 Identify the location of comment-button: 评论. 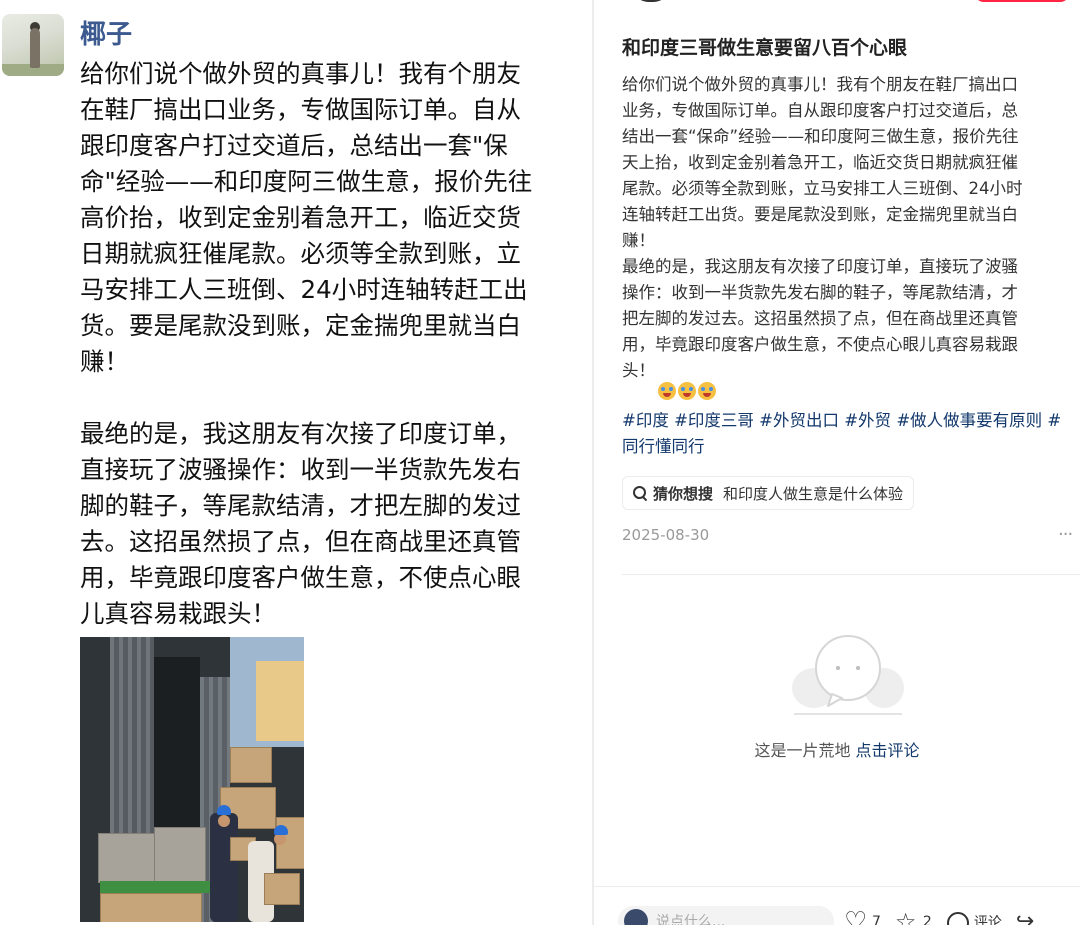
(974, 918).